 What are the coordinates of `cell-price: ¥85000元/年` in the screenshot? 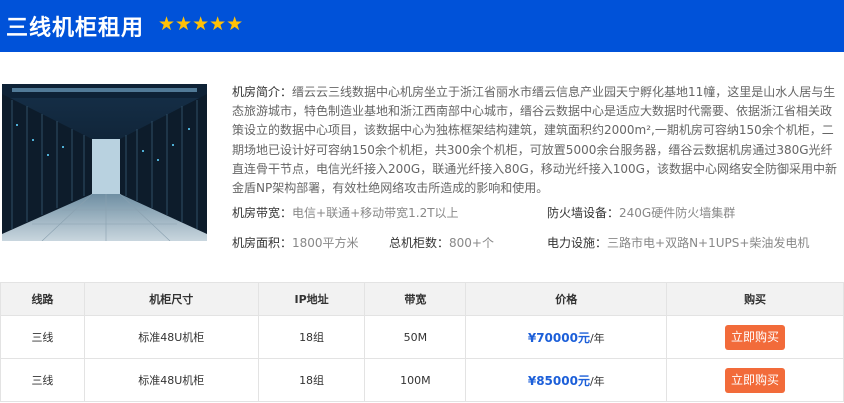 It's located at (566, 380).